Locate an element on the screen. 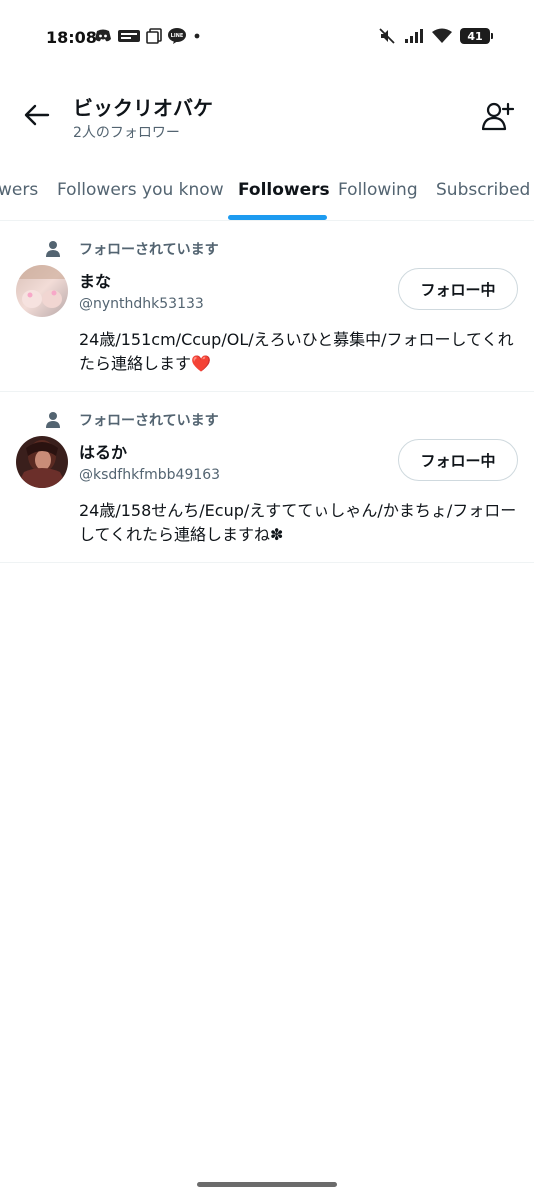 This screenshot has width=534, height=1200. wifi-icon is located at coordinates (442, 35).